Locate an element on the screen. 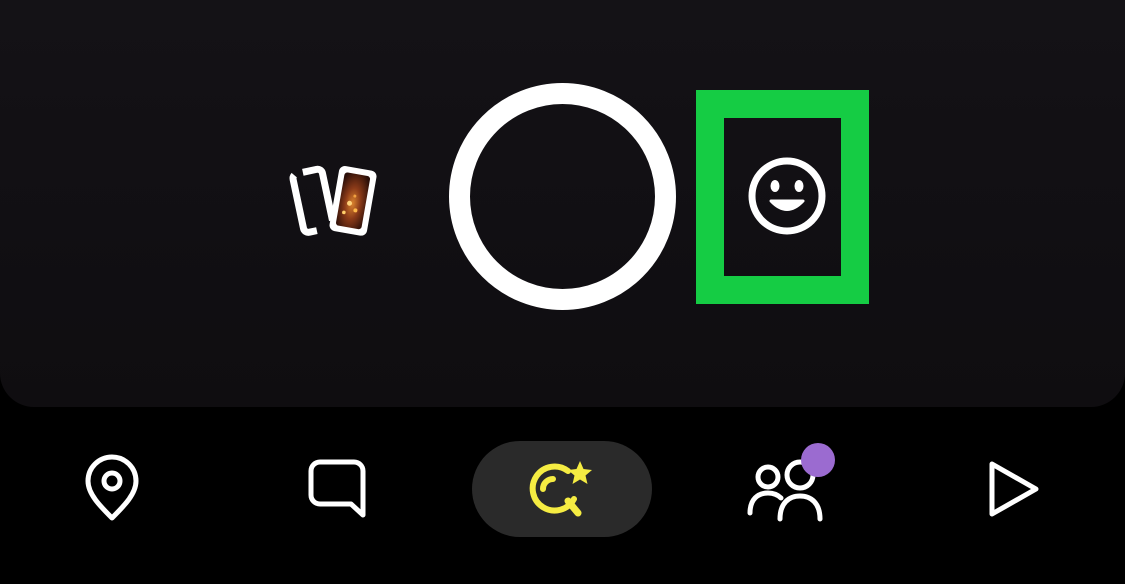 The height and width of the screenshot is (584, 1125). spotlight-search-icon is located at coordinates (560, 489).